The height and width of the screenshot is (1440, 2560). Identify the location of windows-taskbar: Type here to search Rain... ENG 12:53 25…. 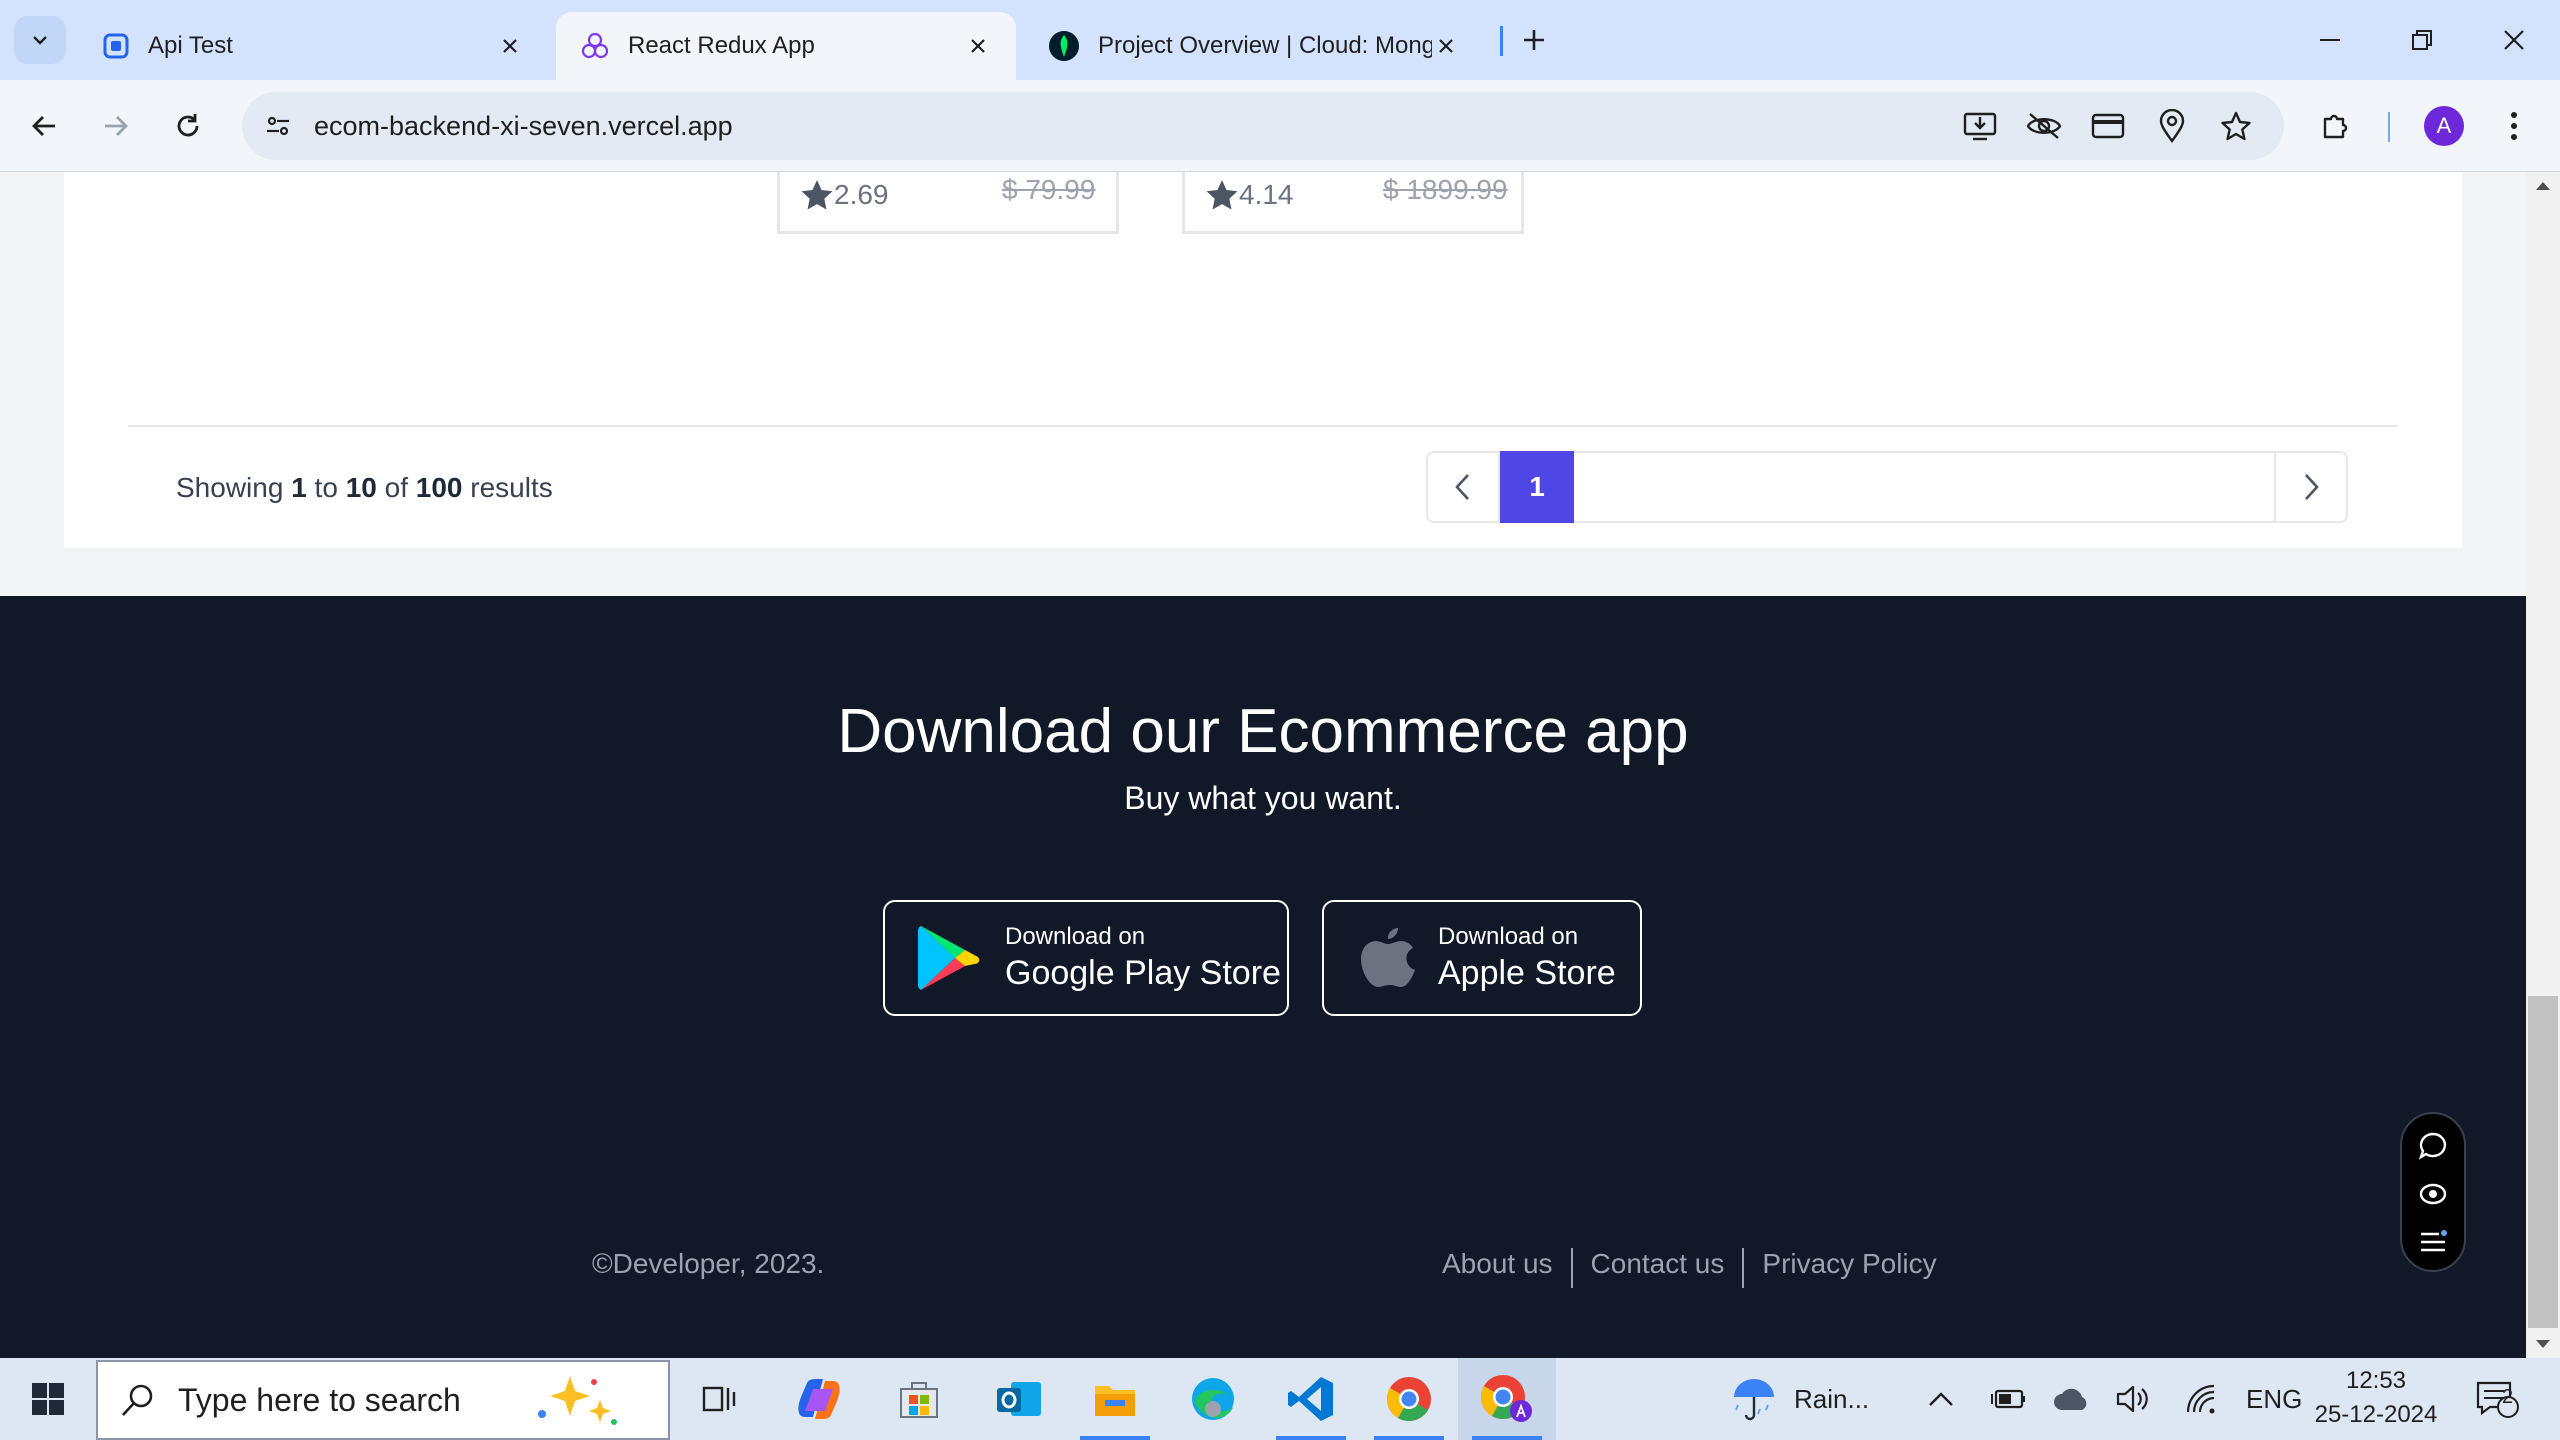
(1280, 1399).